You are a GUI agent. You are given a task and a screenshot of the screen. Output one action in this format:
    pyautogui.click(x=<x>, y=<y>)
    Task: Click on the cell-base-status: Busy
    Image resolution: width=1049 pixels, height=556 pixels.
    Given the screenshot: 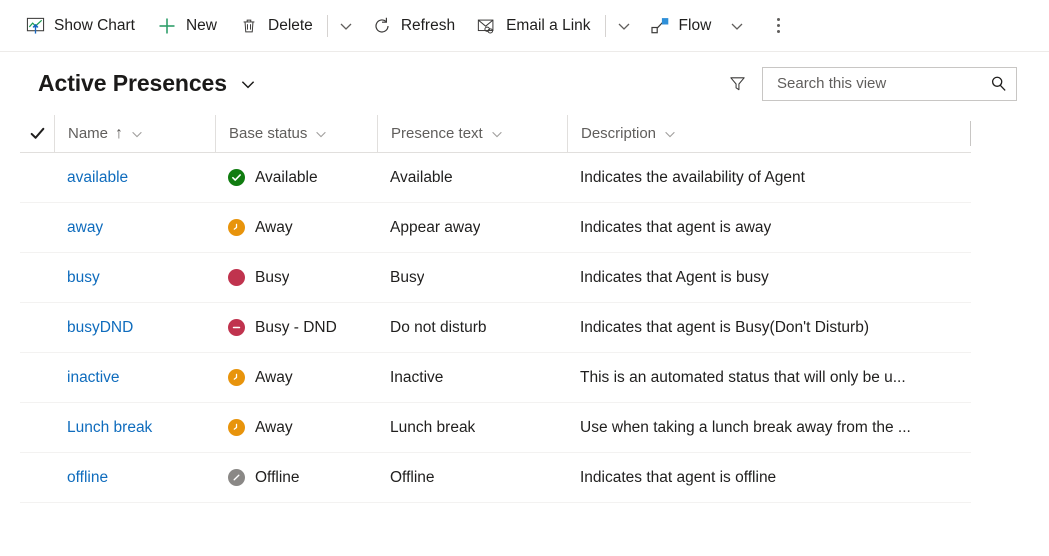 What is the action you would take?
    pyautogui.click(x=296, y=277)
    